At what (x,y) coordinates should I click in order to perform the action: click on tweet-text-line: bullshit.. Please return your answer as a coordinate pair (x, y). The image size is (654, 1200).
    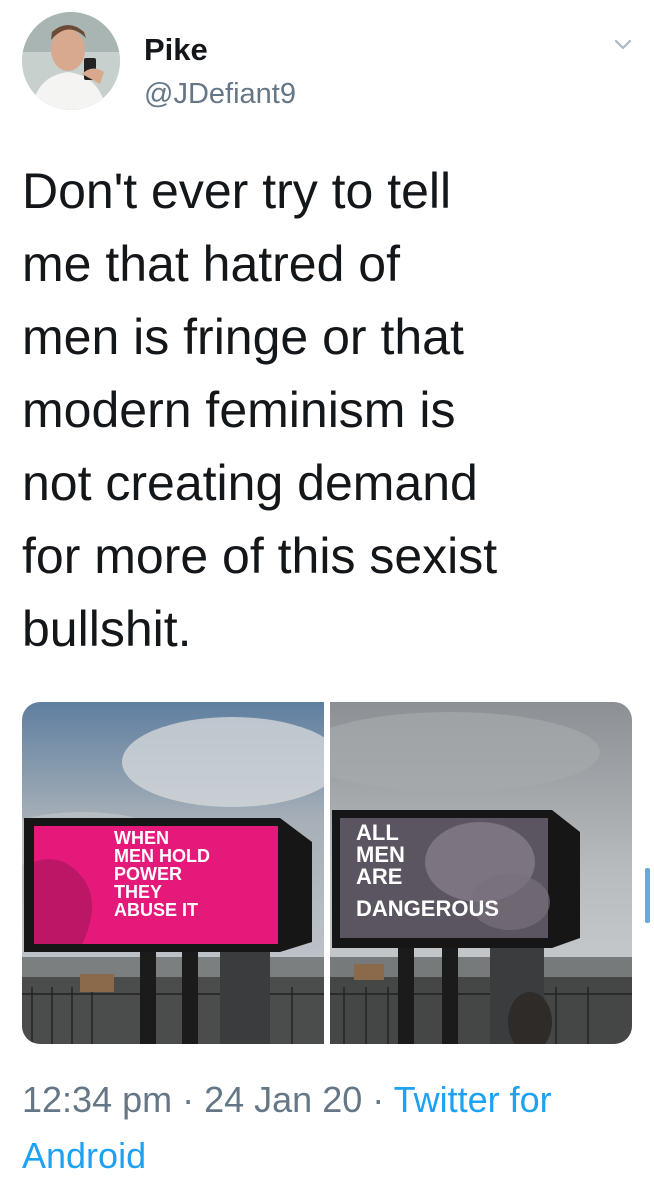
    Looking at the image, I should click on (107, 629).